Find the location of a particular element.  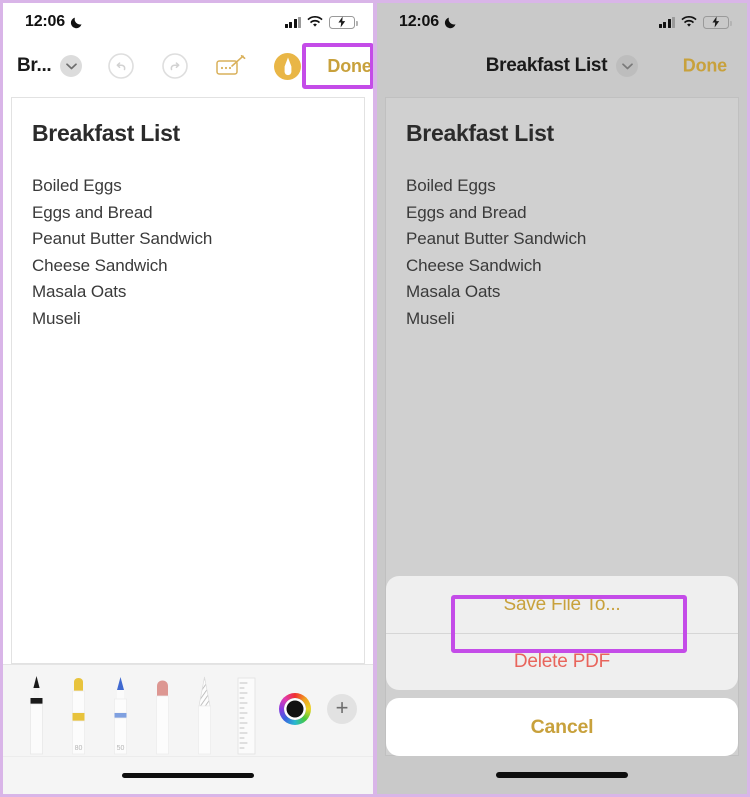

eraser-tool is located at coordinates (162, 715).